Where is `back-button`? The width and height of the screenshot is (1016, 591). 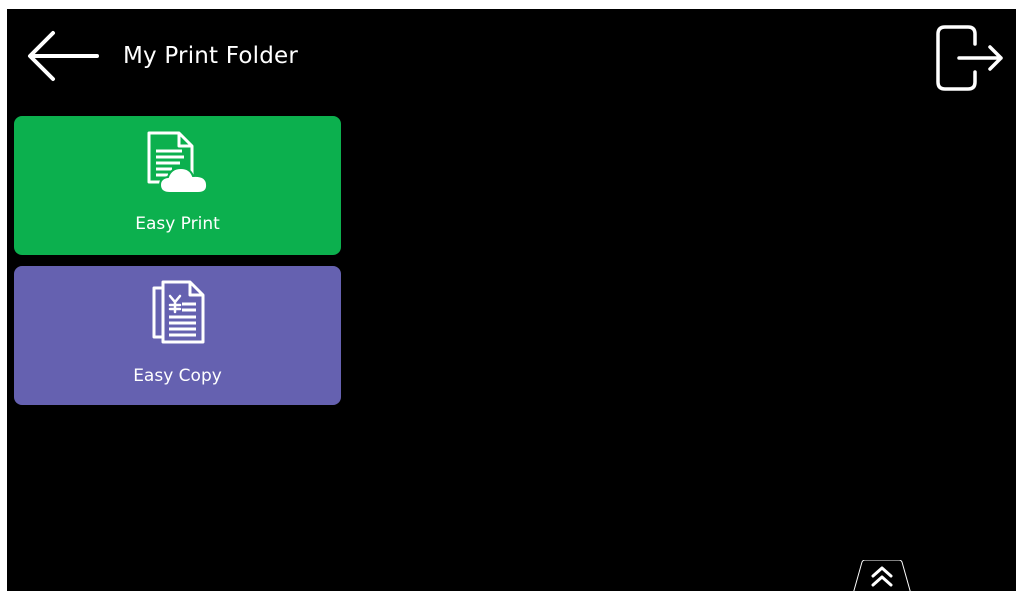 back-button is located at coordinates (62, 56).